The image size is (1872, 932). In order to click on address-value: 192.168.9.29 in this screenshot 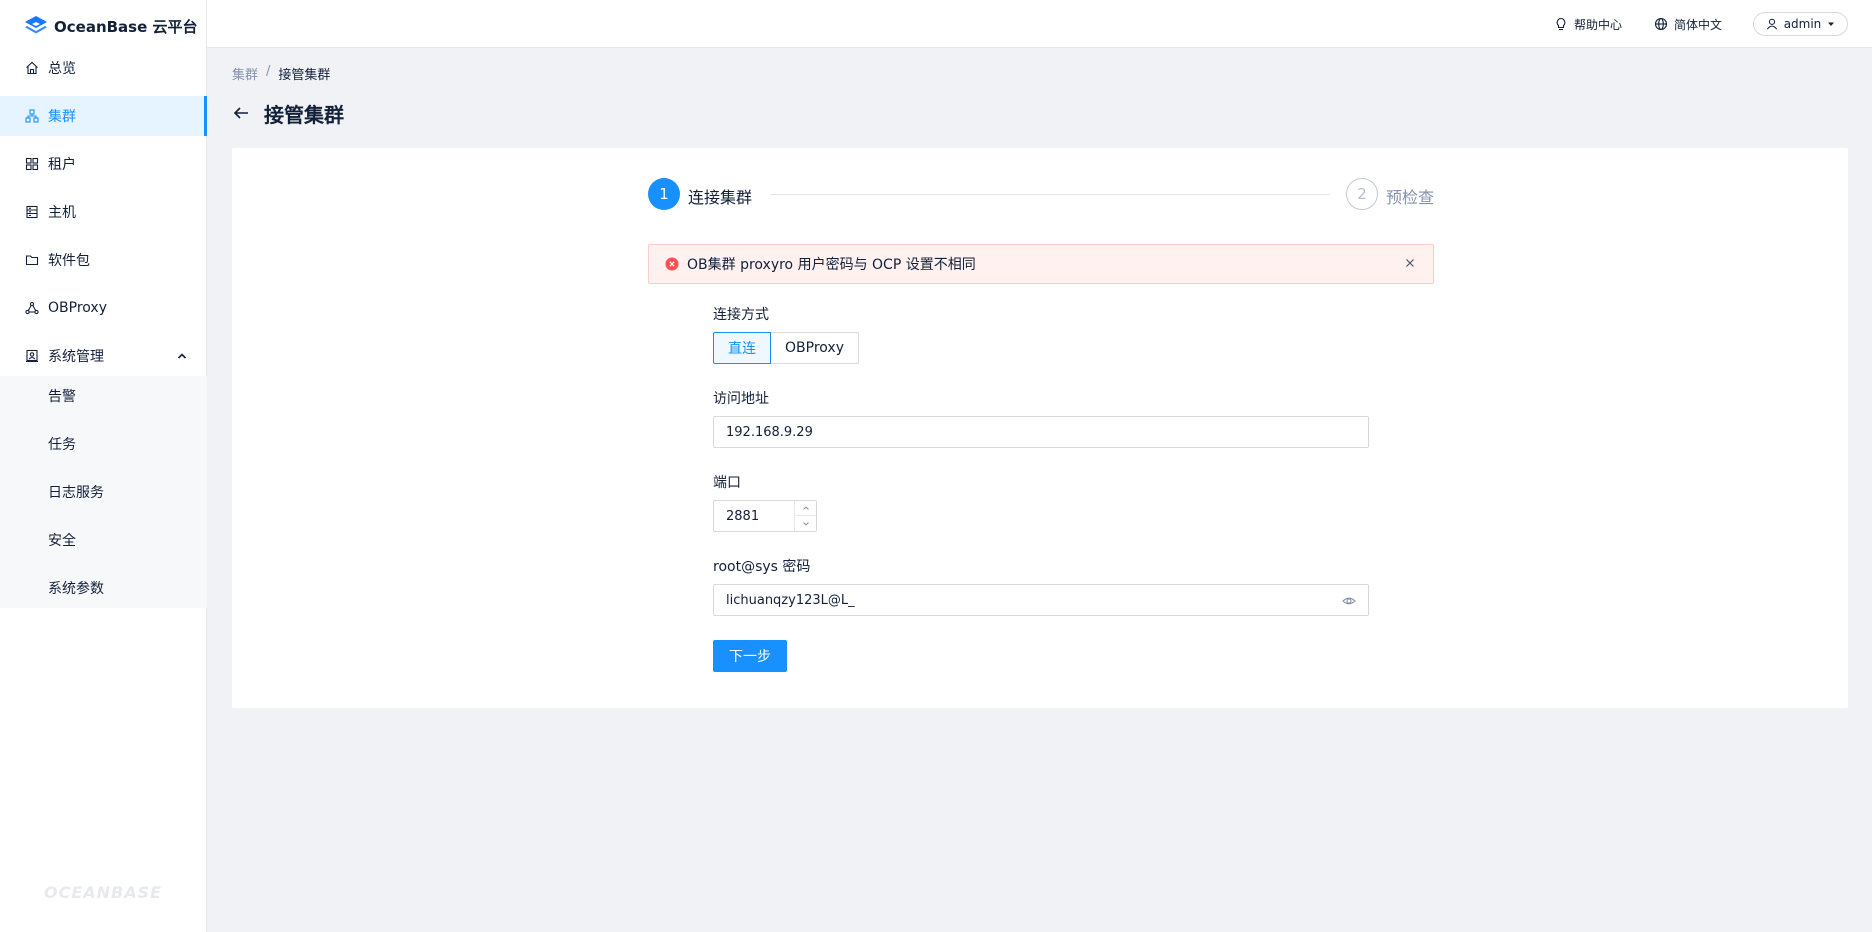, I will do `click(769, 432)`.